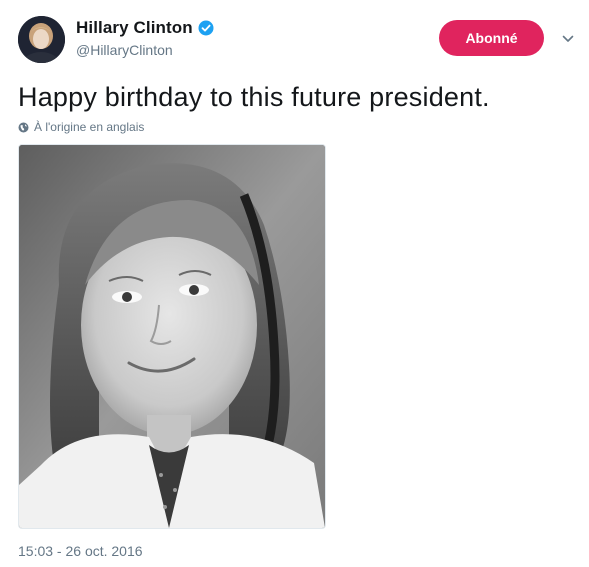 The height and width of the screenshot is (567, 589). Describe the element at coordinates (254, 97) in the screenshot. I see `tweet-text: Happy birthday to this future president.` at that location.